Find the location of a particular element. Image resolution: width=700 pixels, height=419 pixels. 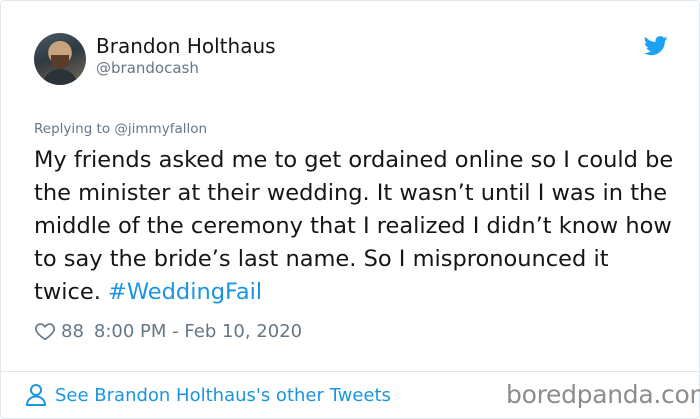

avatar is located at coordinates (60, 59).